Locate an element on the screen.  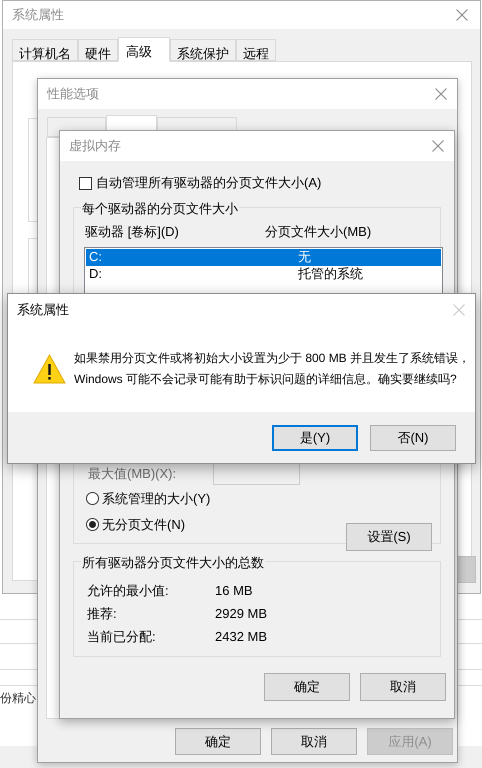
button is located at coordinates (466, 569).